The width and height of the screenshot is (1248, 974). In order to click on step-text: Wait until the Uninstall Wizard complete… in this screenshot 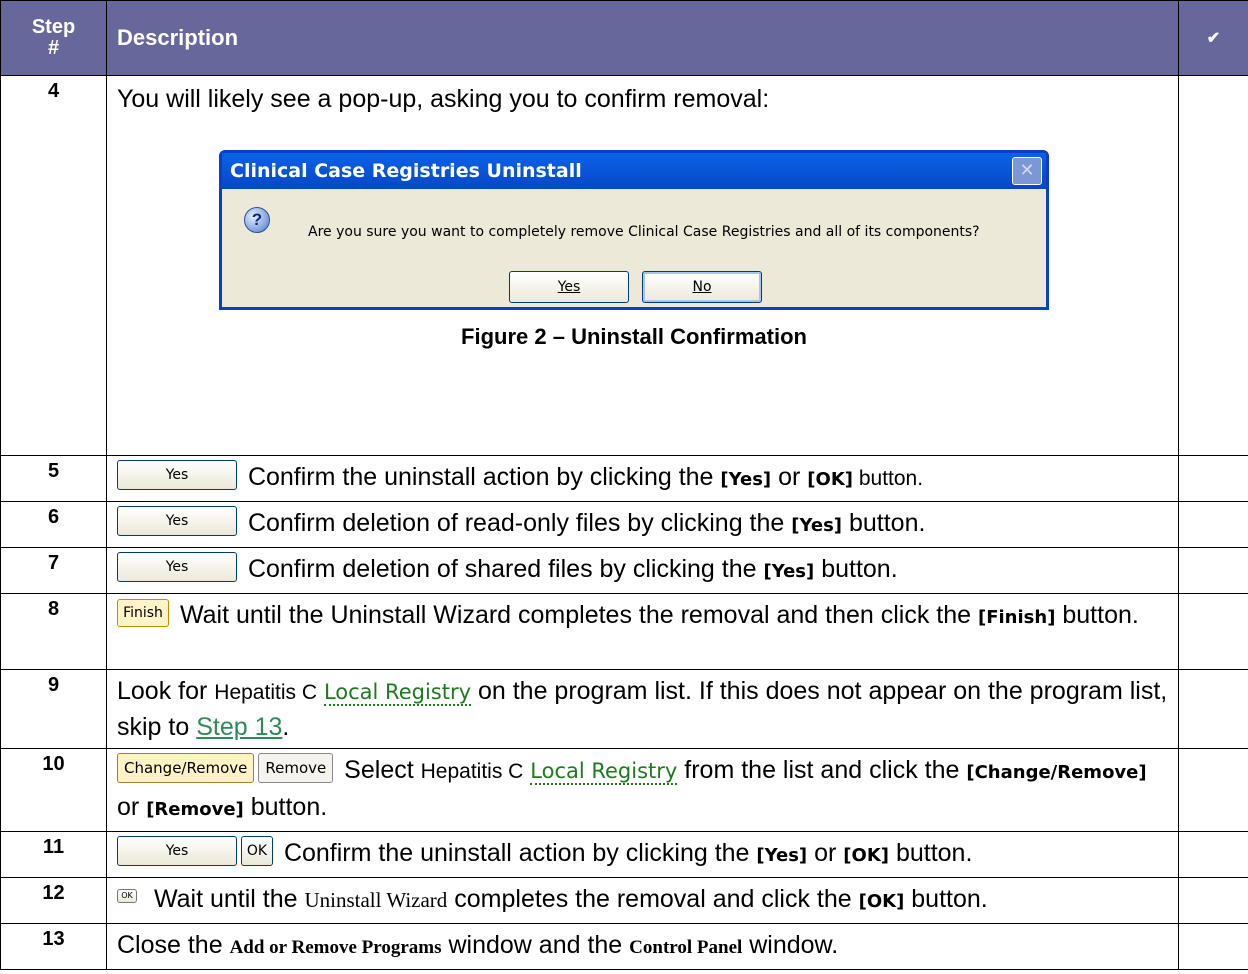, I will do `click(575, 615)`.